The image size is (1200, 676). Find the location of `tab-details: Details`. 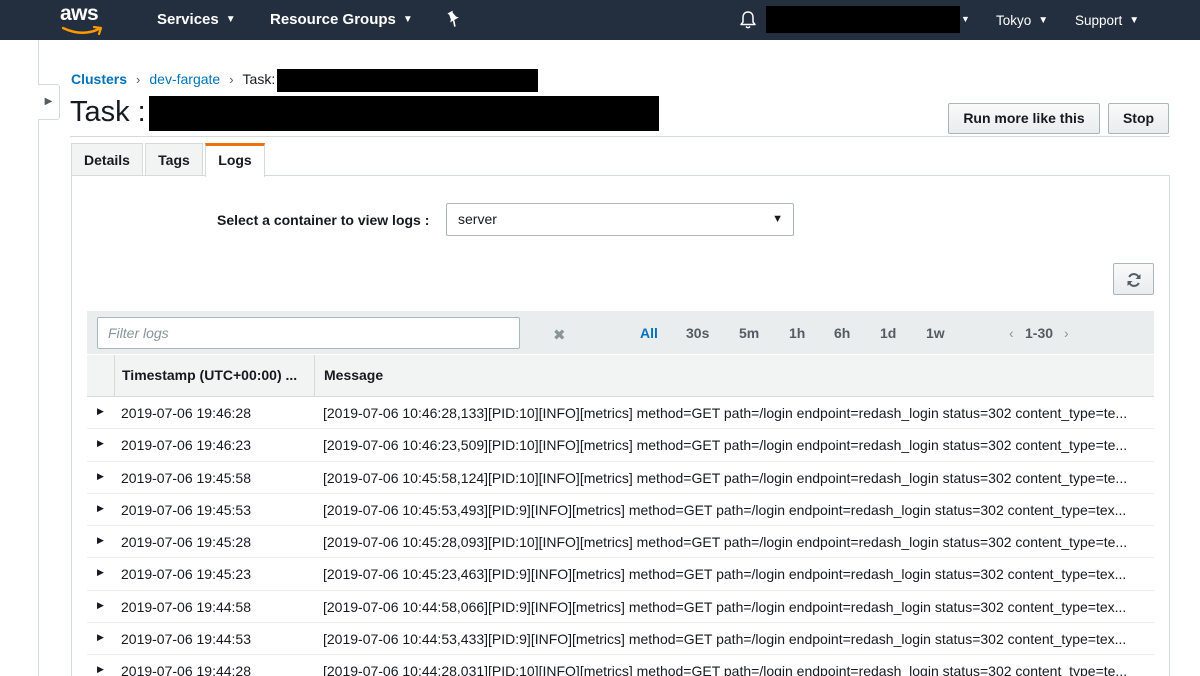

tab-details: Details is located at coordinates (107, 159).